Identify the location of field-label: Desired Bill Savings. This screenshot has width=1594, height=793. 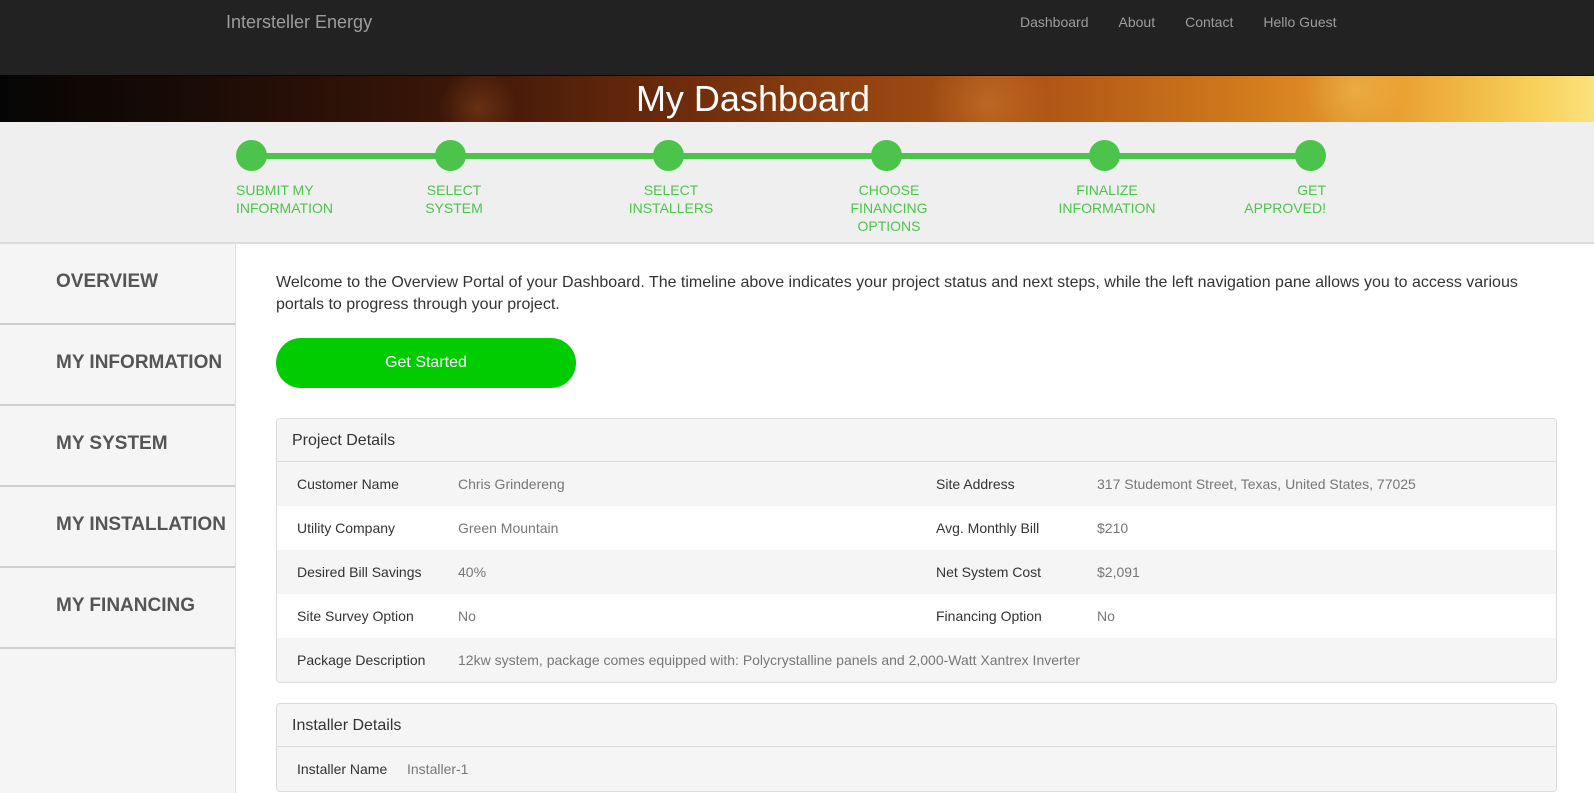
(367, 572).